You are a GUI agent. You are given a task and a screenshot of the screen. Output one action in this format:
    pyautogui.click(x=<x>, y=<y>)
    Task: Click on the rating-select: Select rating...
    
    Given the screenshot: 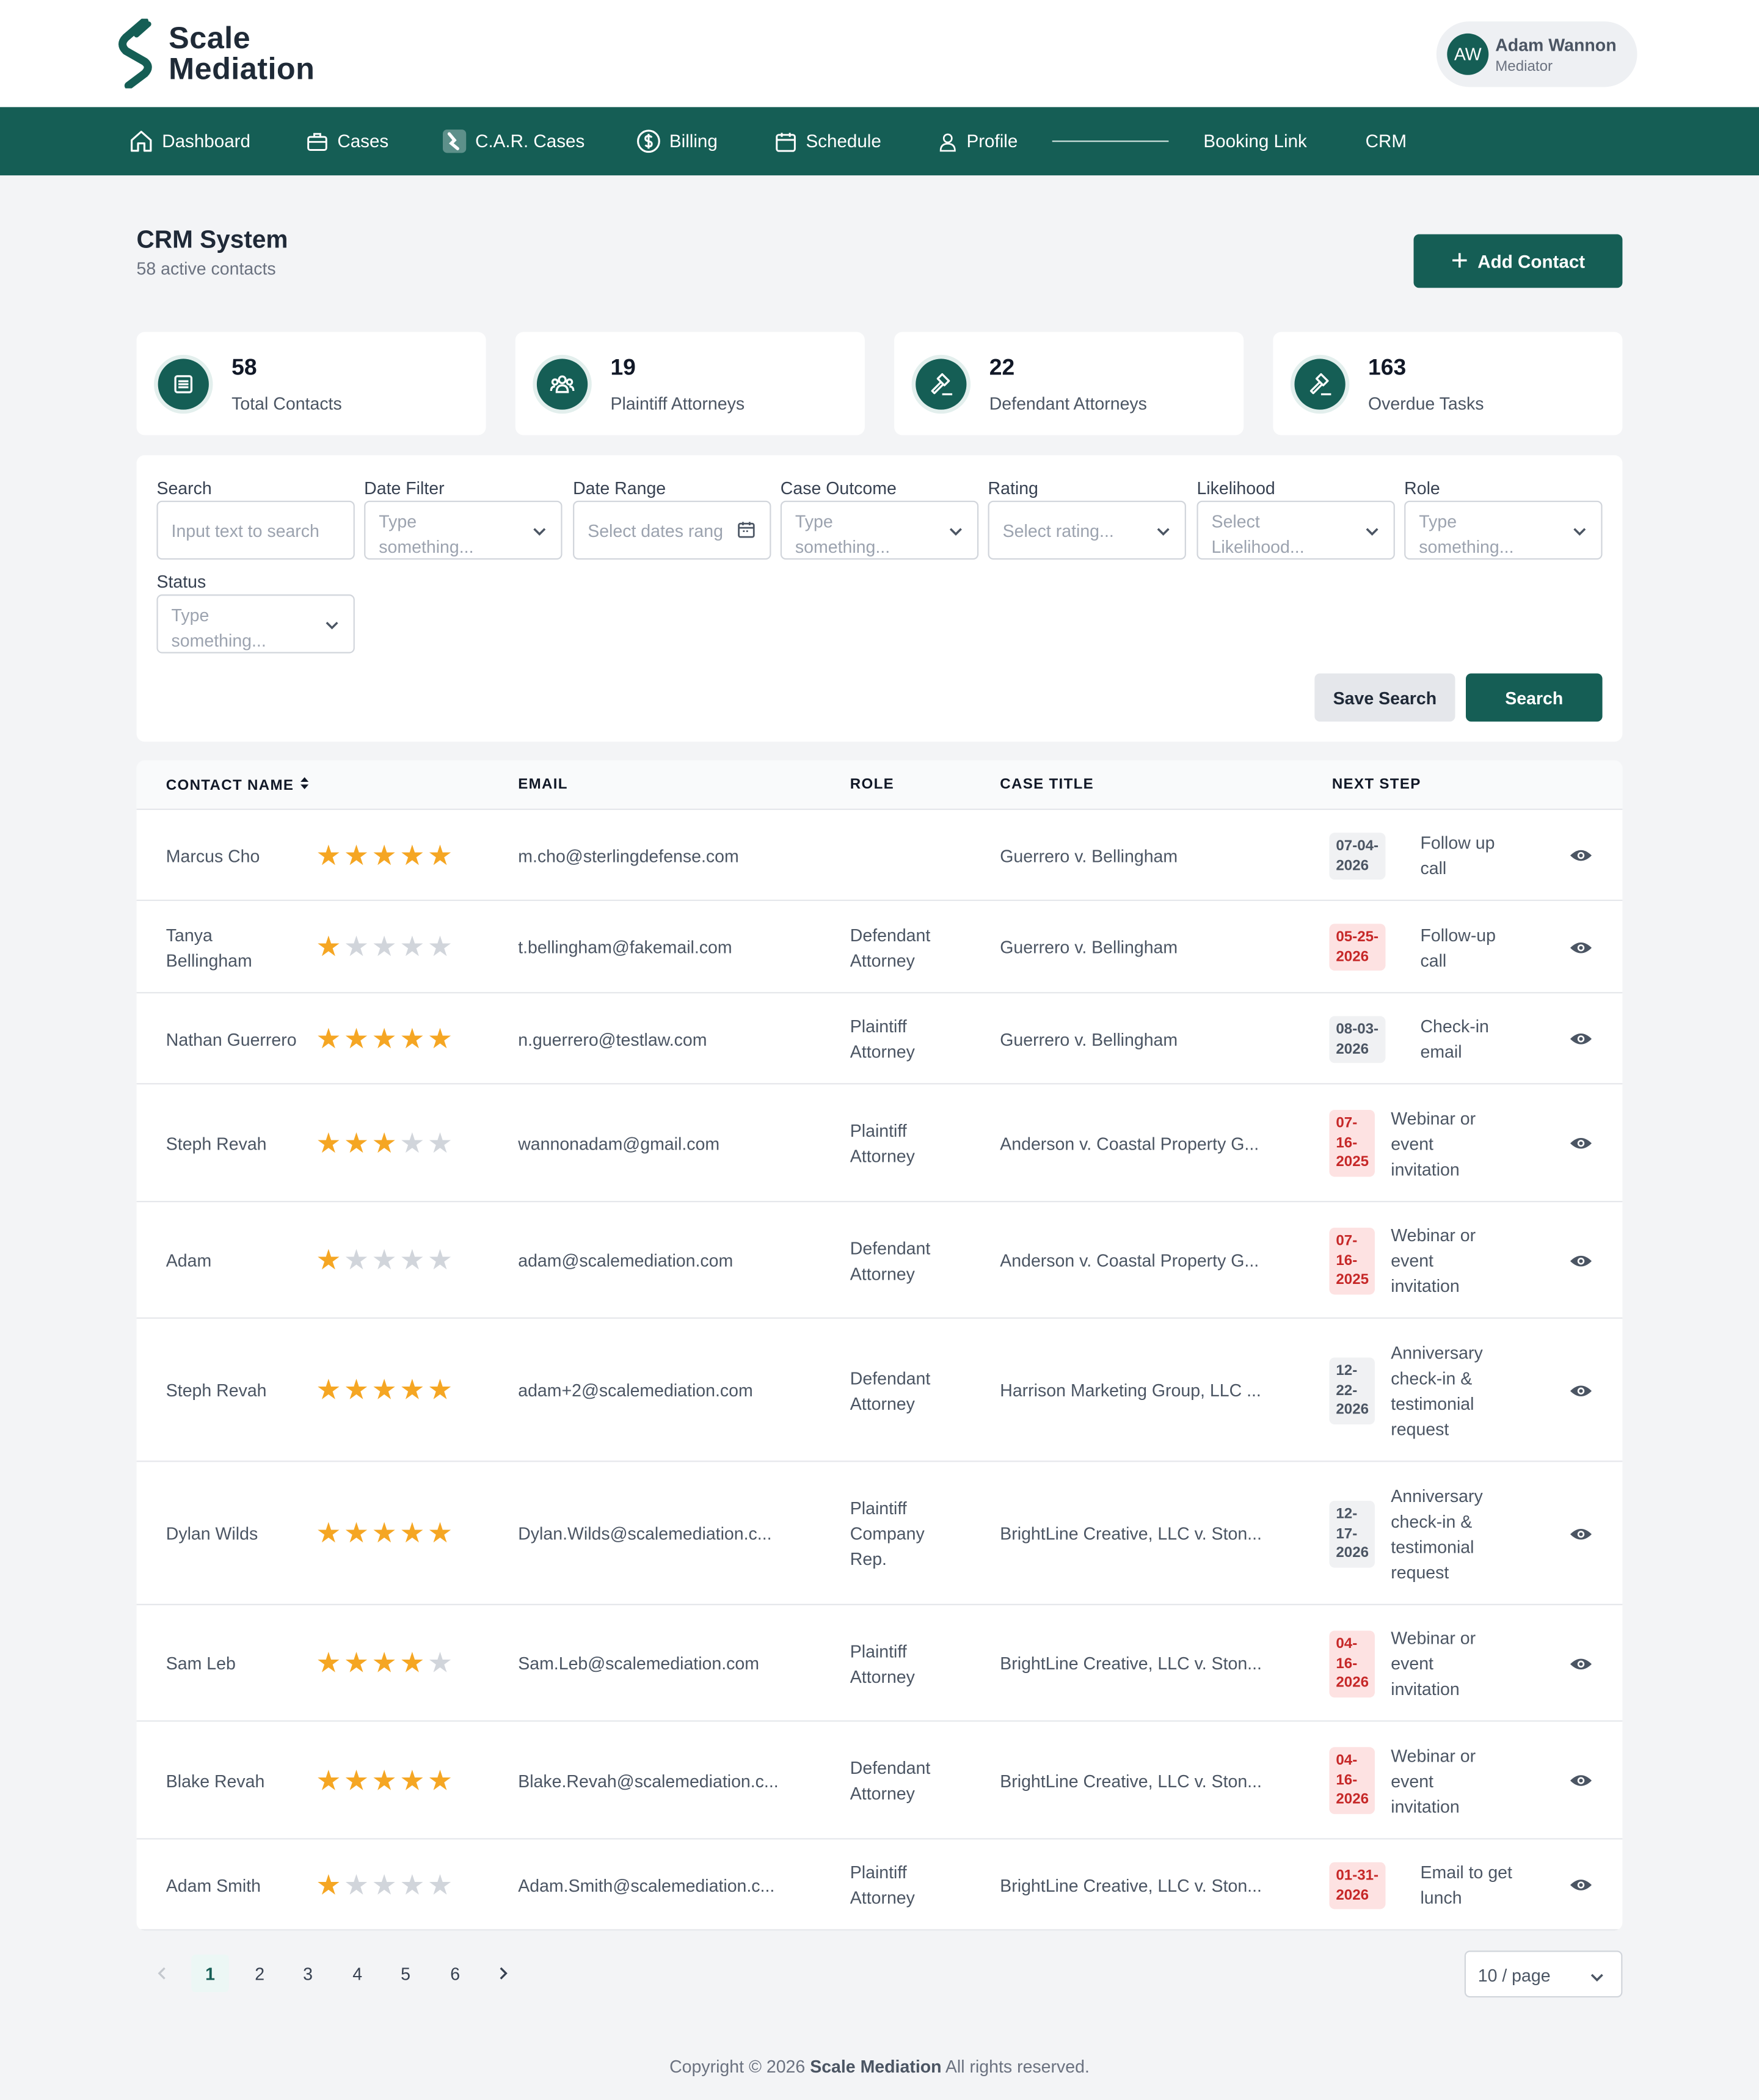 What is the action you would take?
    pyautogui.click(x=1087, y=530)
    